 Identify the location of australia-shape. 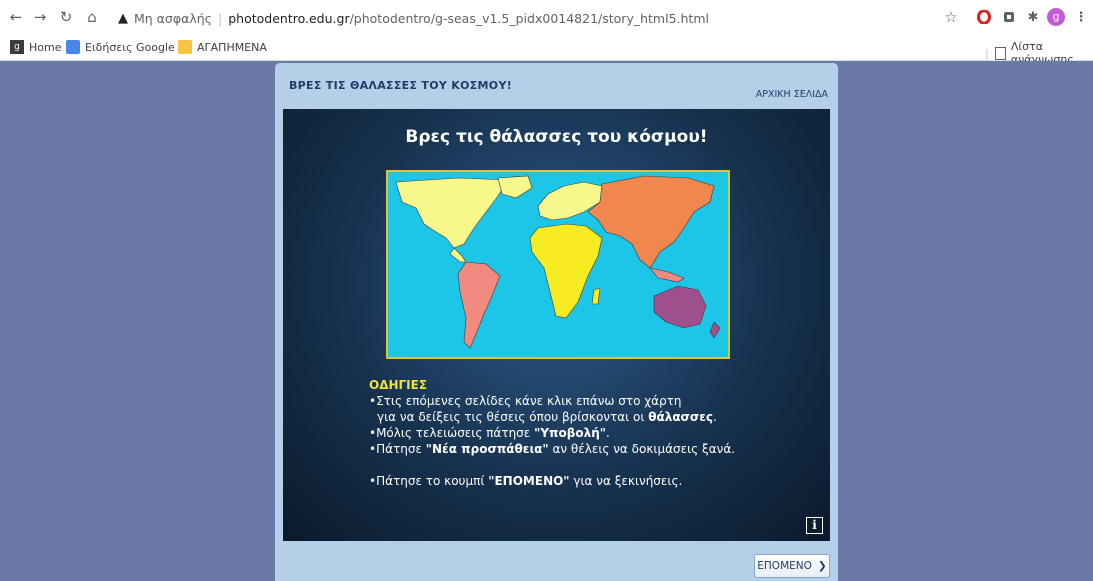
(680, 307).